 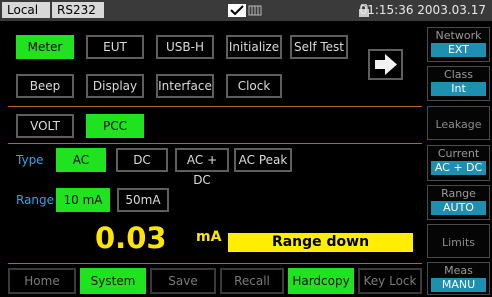 I want to click on range-message: Range down, so click(x=320, y=242).